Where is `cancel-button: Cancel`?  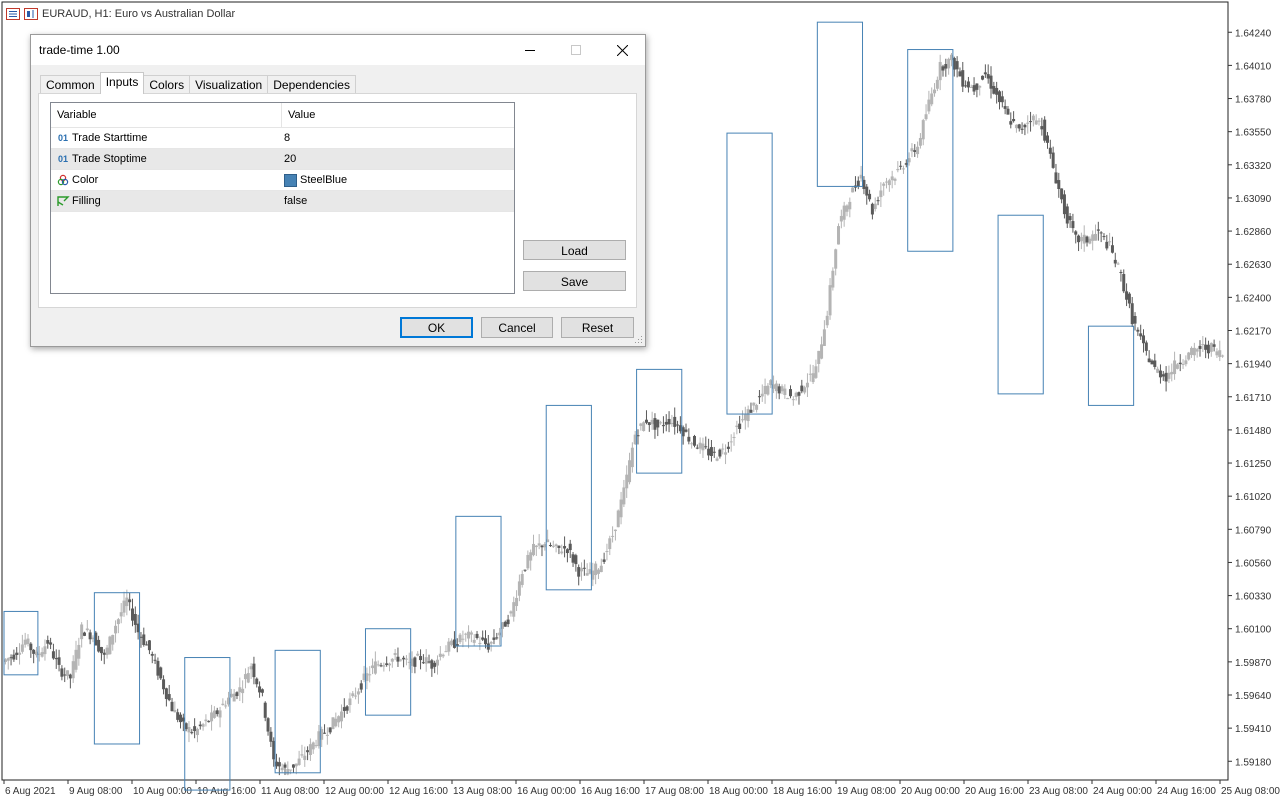 cancel-button: Cancel is located at coordinates (517, 327).